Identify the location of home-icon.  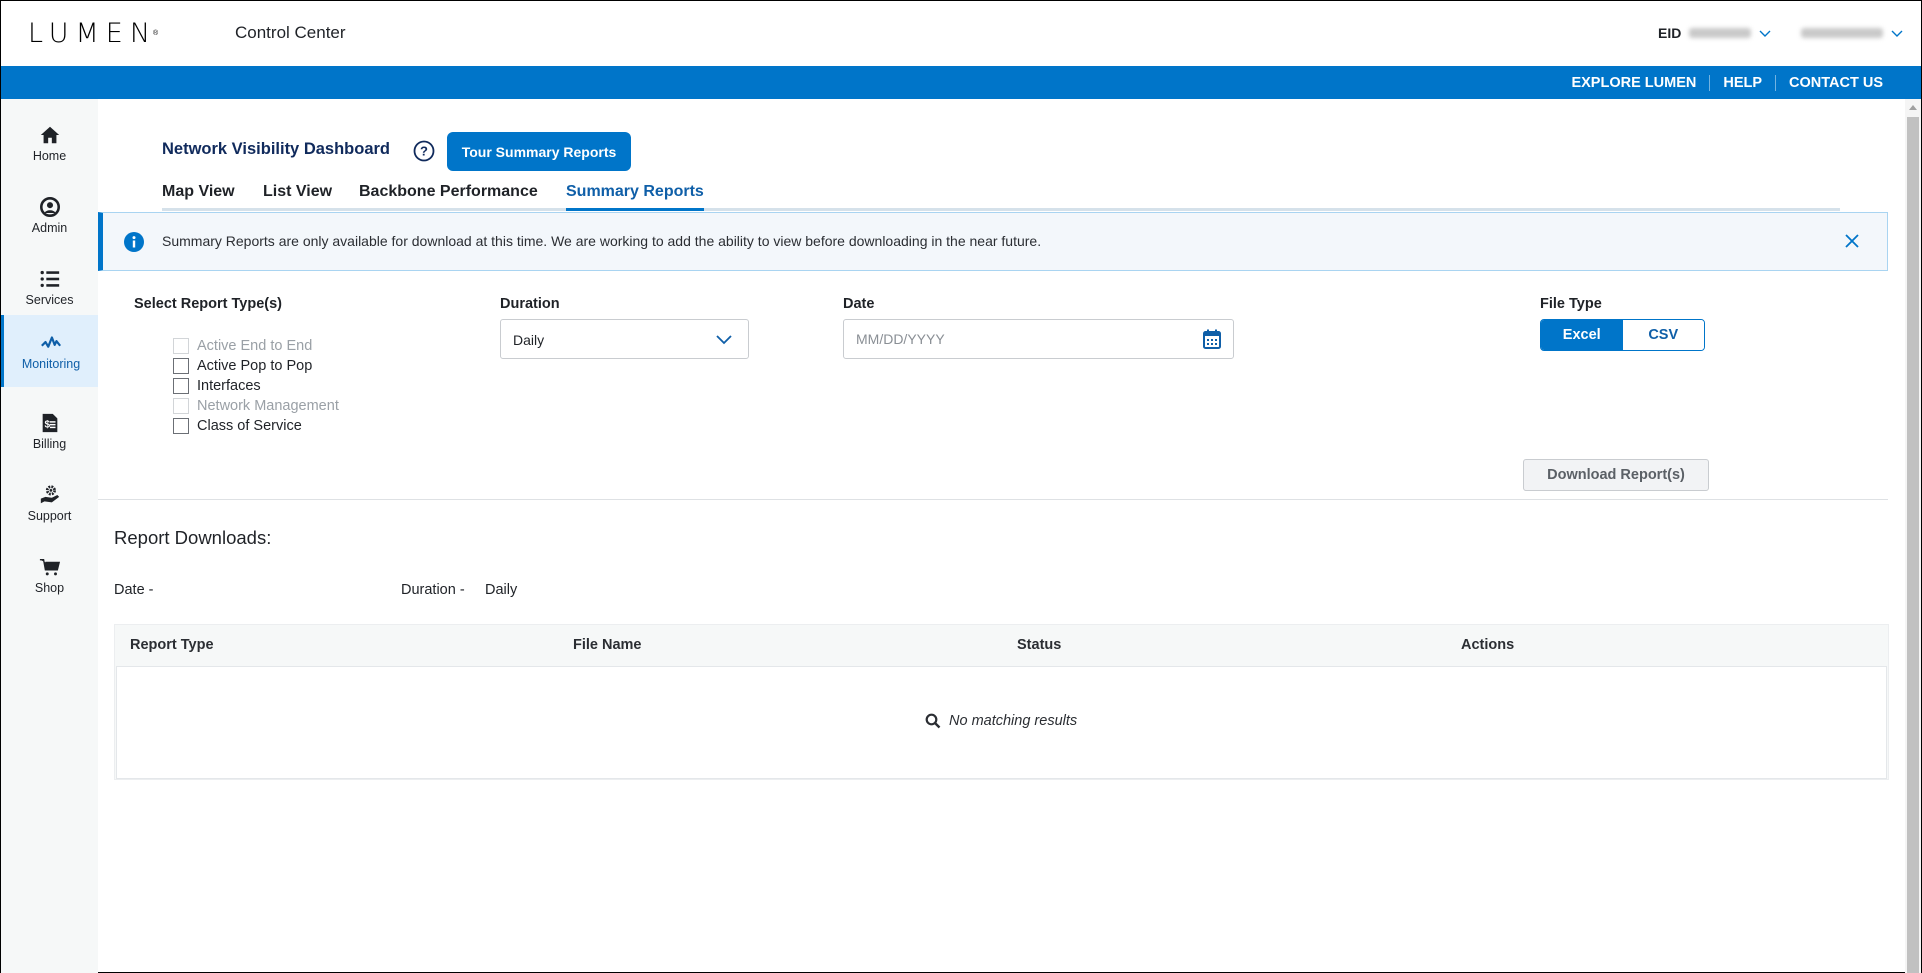
(49, 134).